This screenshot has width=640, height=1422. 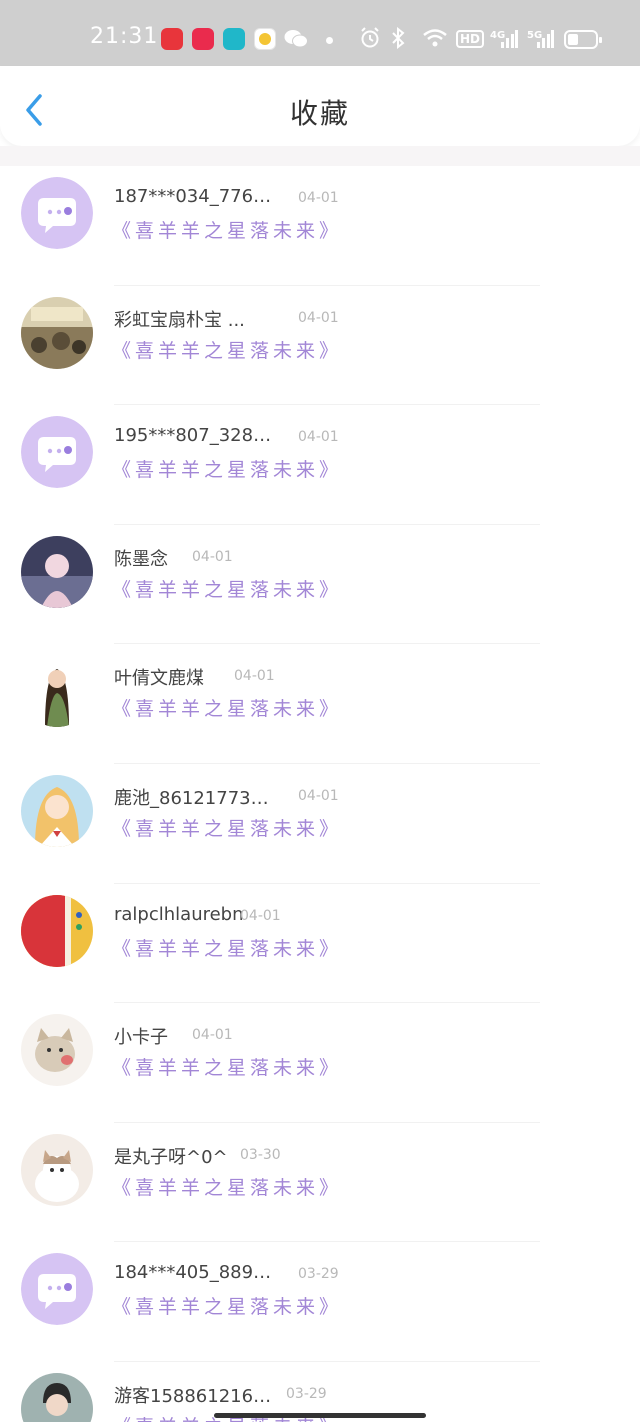 I want to click on status-bar: 21:31 HD 4G 5G, so click(x=320, y=33).